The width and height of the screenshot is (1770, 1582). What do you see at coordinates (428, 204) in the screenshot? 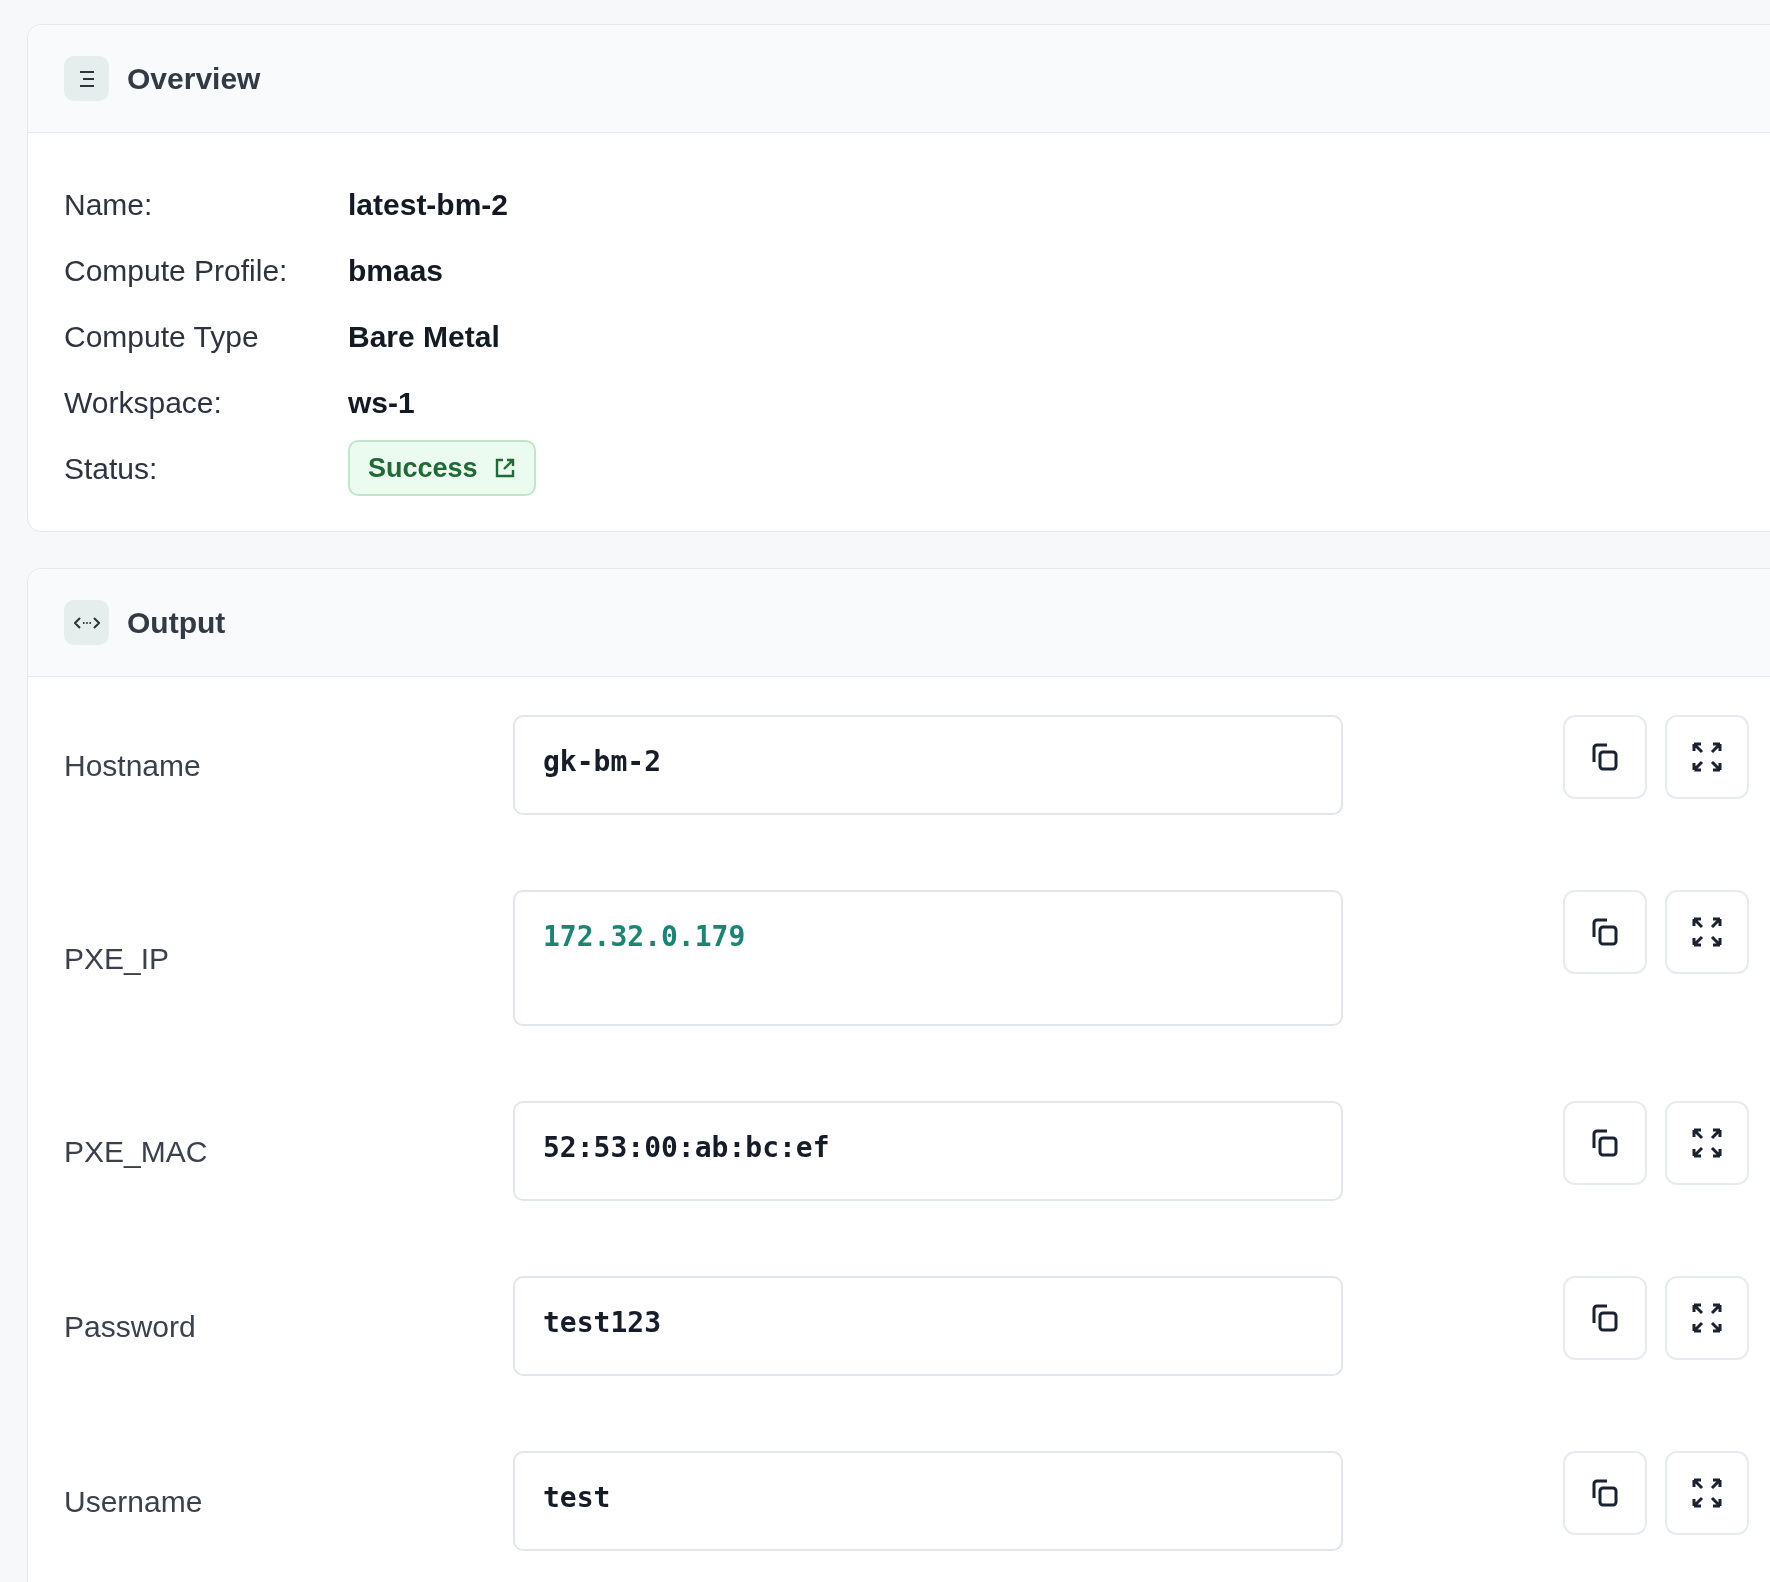
I see `field-value: latest-bm-2` at bounding box center [428, 204].